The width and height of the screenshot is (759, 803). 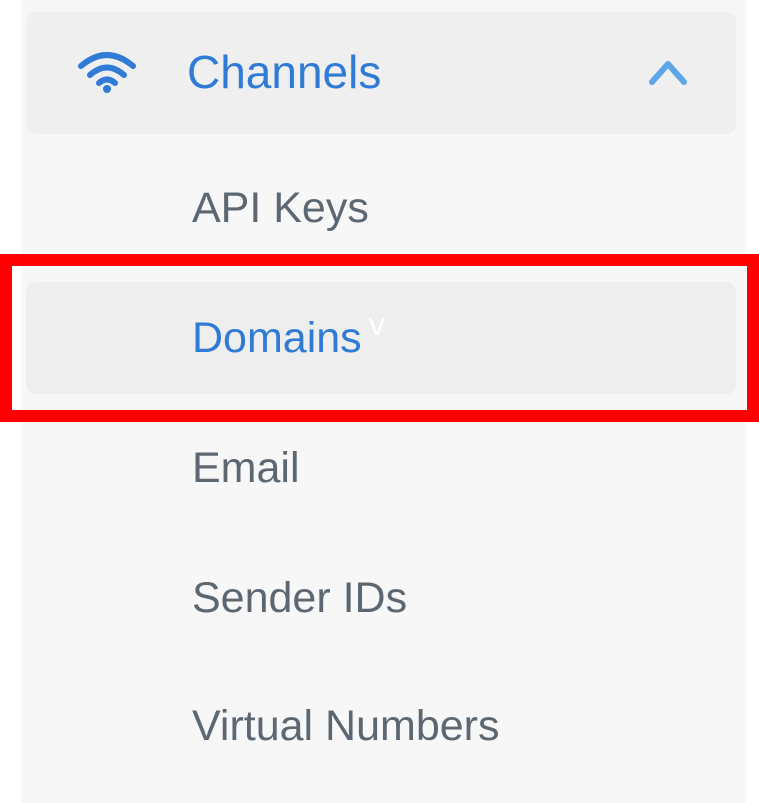 What do you see at coordinates (277, 338) in the screenshot?
I see `sidebar-item-label: Domains` at bounding box center [277, 338].